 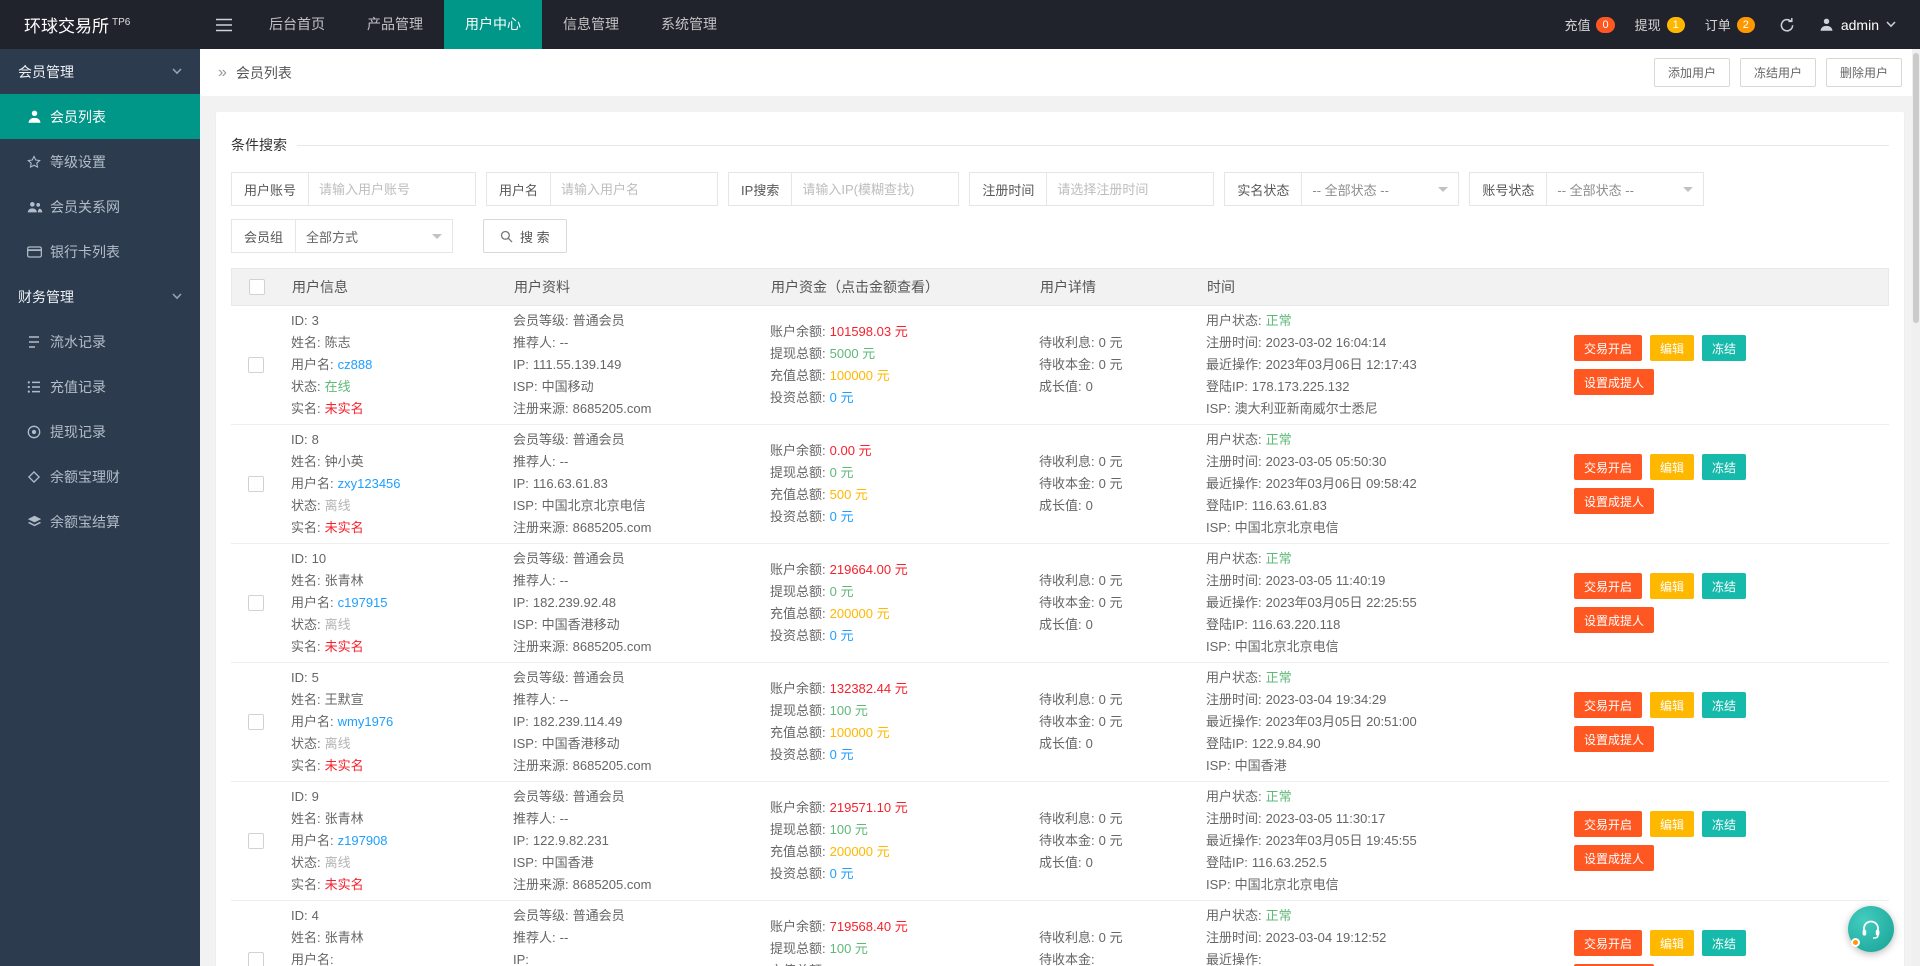 What do you see at coordinates (363, 602) in the screenshot?
I see `username-link: c197915` at bounding box center [363, 602].